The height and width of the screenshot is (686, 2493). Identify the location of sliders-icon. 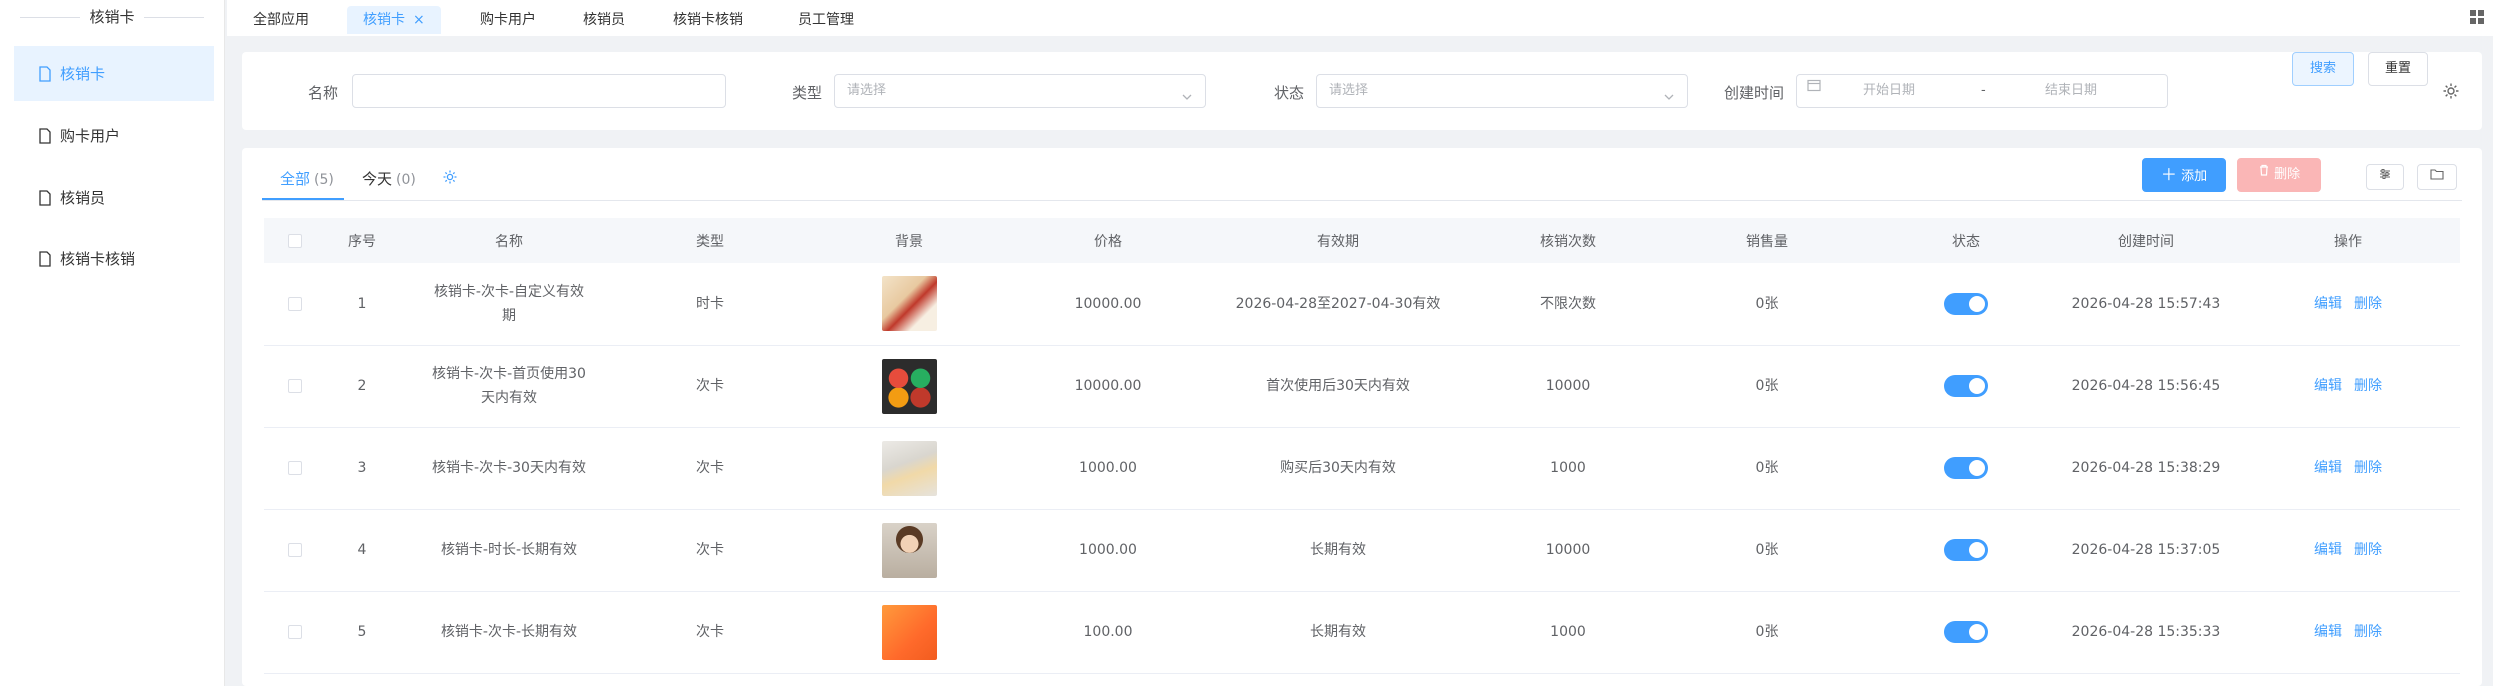
(2385, 176).